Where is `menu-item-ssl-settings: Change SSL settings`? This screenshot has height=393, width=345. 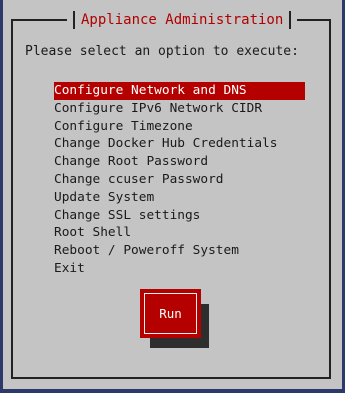 menu-item-ssl-settings: Change SSL settings is located at coordinates (179, 216).